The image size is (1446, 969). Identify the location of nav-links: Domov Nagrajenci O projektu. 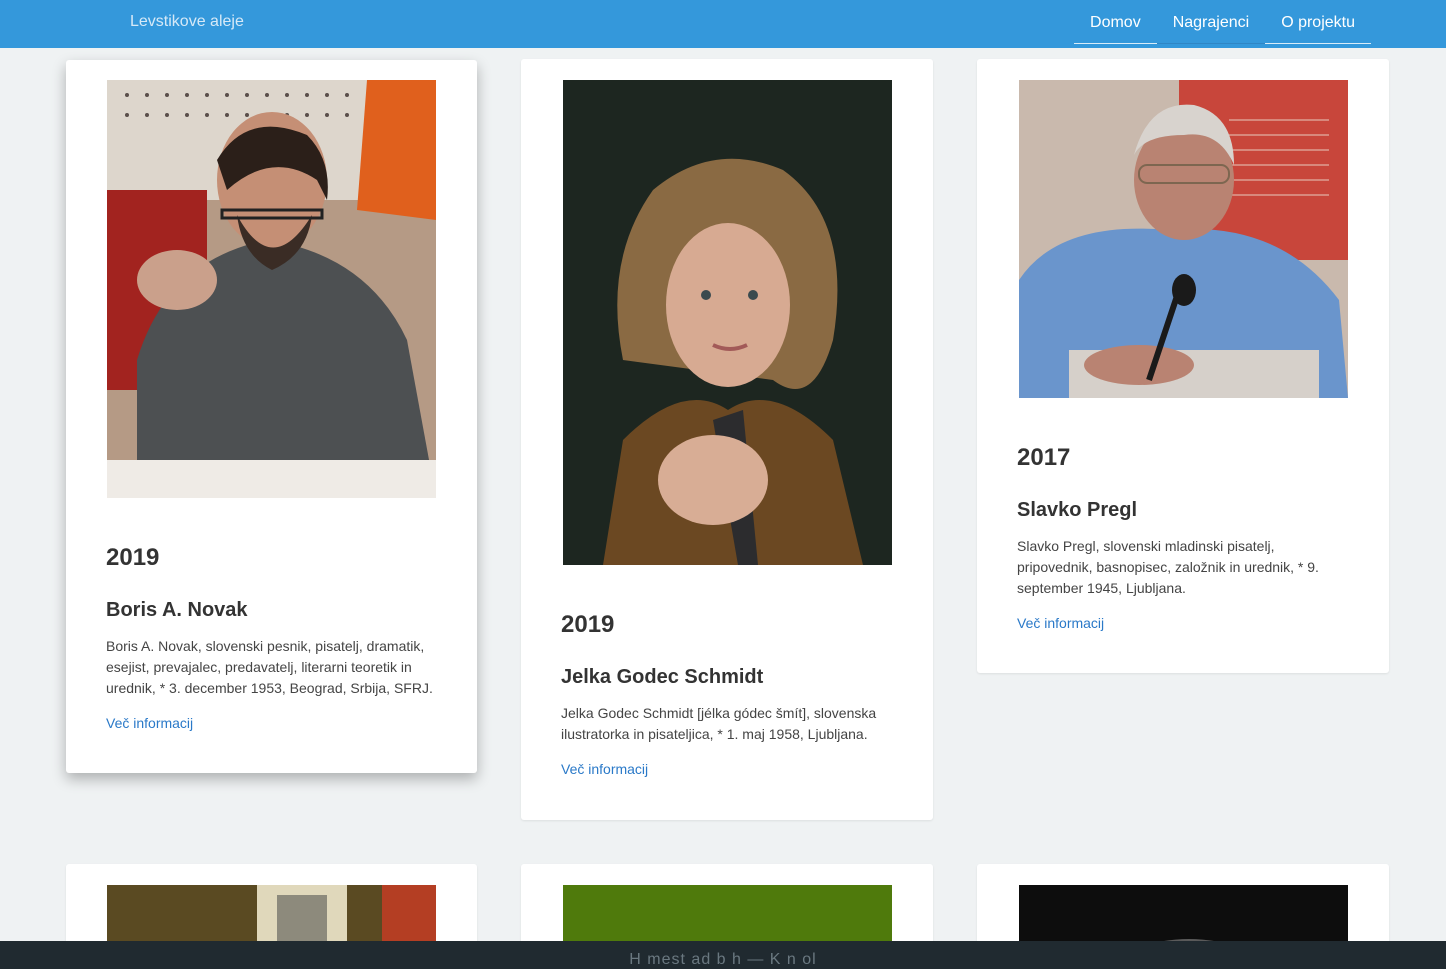
(1222, 22).